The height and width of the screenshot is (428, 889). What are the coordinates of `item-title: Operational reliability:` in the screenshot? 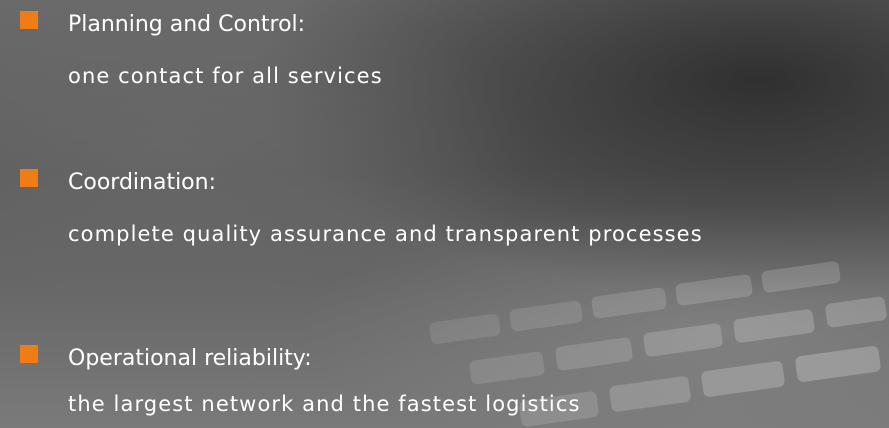 It's located at (190, 358).